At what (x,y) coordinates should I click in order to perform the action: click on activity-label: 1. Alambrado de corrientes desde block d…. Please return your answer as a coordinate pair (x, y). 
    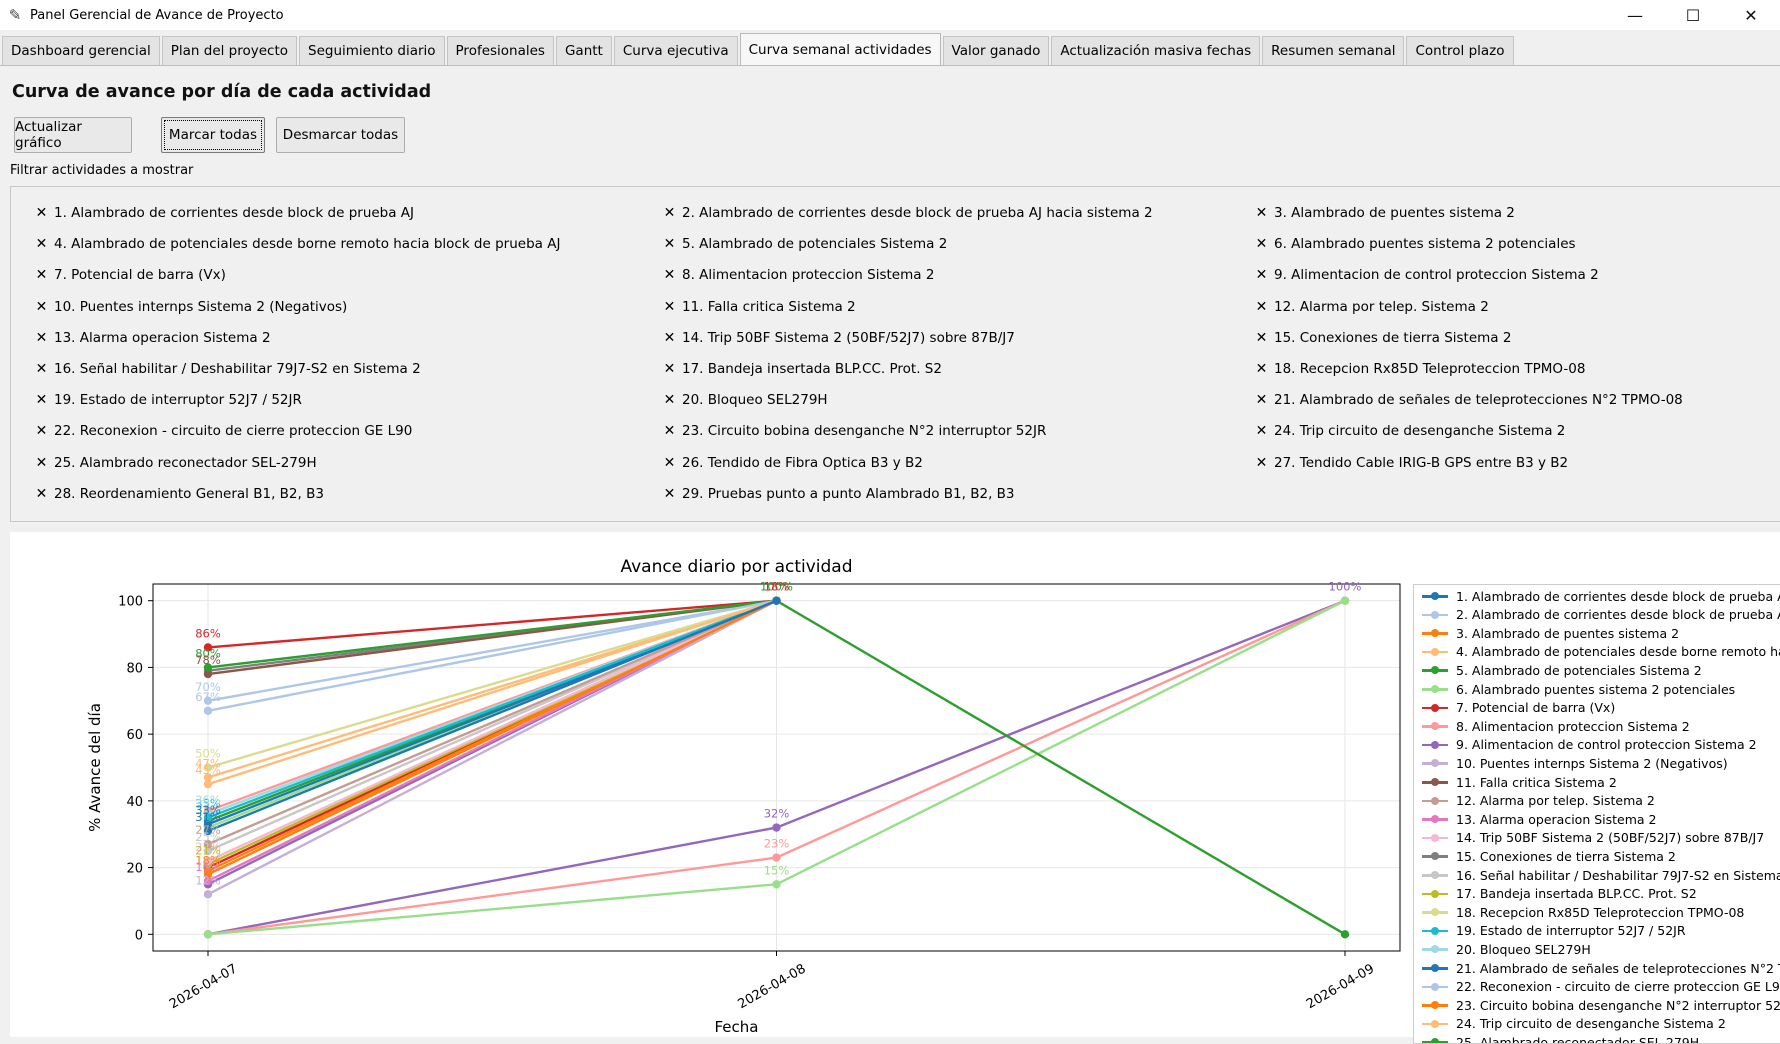
    Looking at the image, I should click on (234, 213).